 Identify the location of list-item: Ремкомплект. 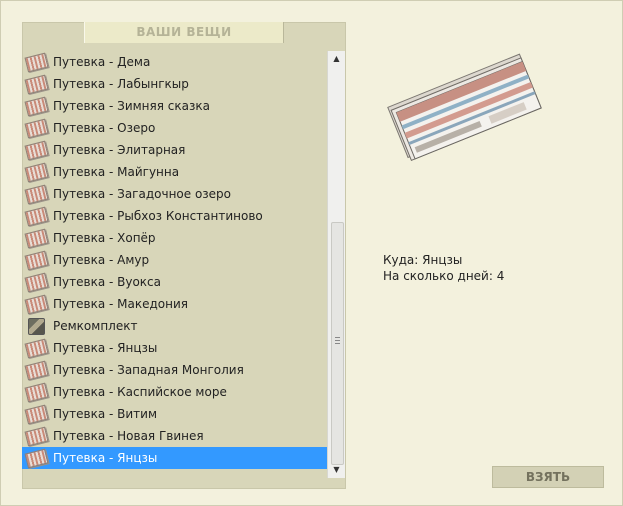
(174, 326).